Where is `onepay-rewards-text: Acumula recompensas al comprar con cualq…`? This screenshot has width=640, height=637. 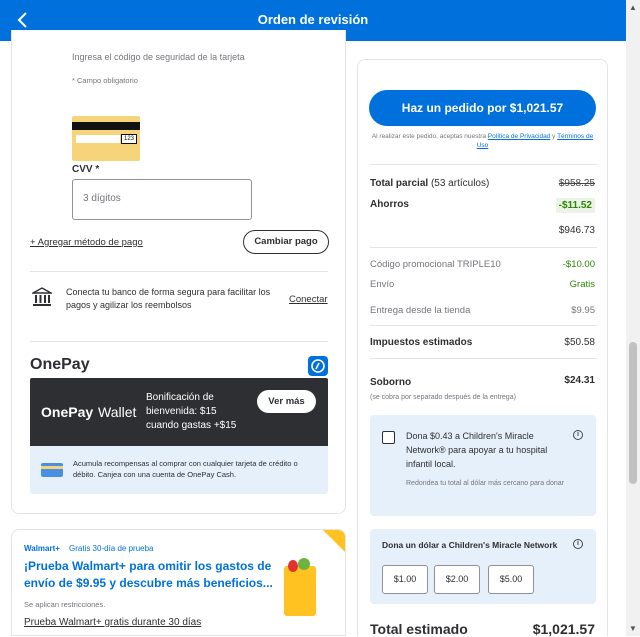 onepay-rewards-text: Acumula recompensas al comprar con cualq… is located at coordinates (185, 469).